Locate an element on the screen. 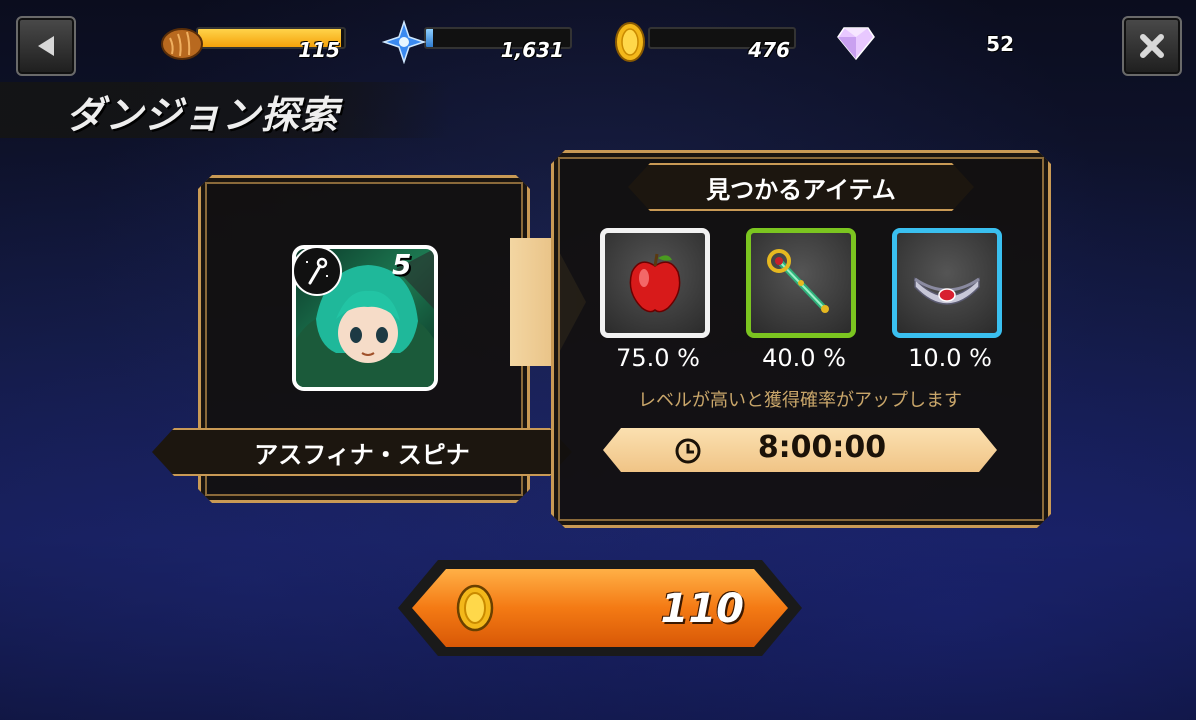 This screenshot has width=1196, height=720. magic-staff-icon is located at coordinates (798, 281).